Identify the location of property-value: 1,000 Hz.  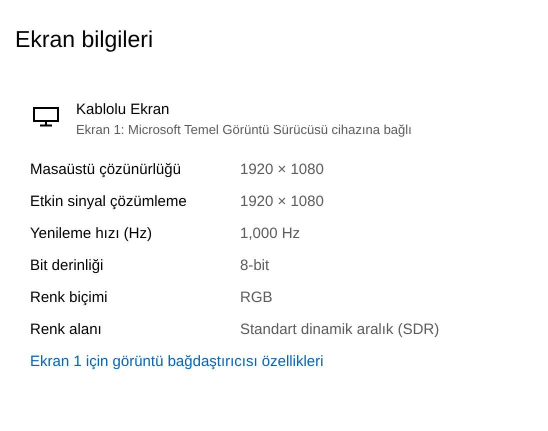
(271, 234).